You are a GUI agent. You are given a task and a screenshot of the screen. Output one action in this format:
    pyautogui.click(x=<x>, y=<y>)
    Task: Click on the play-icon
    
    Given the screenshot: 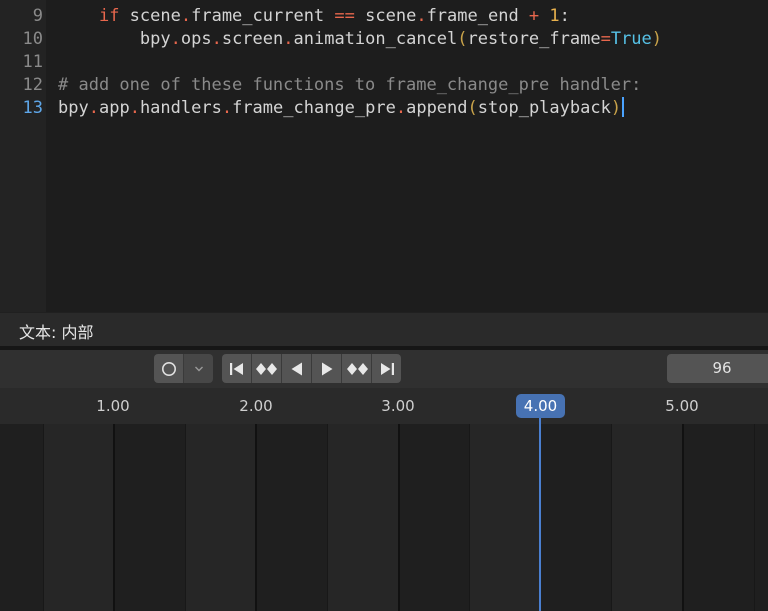 What is the action you would take?
    pyautogui.click(x=326, y=368)
    